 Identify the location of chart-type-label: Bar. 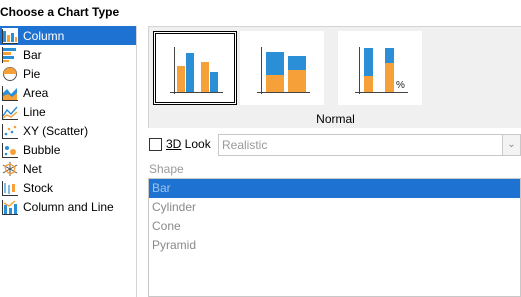
(32, 54).